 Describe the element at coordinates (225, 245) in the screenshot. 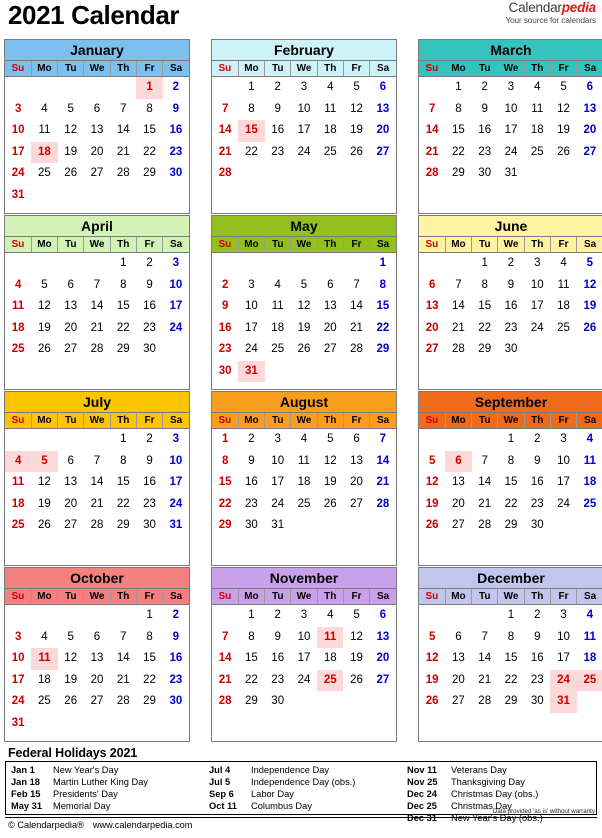

I see `weekday-header-su: Su` at that location.